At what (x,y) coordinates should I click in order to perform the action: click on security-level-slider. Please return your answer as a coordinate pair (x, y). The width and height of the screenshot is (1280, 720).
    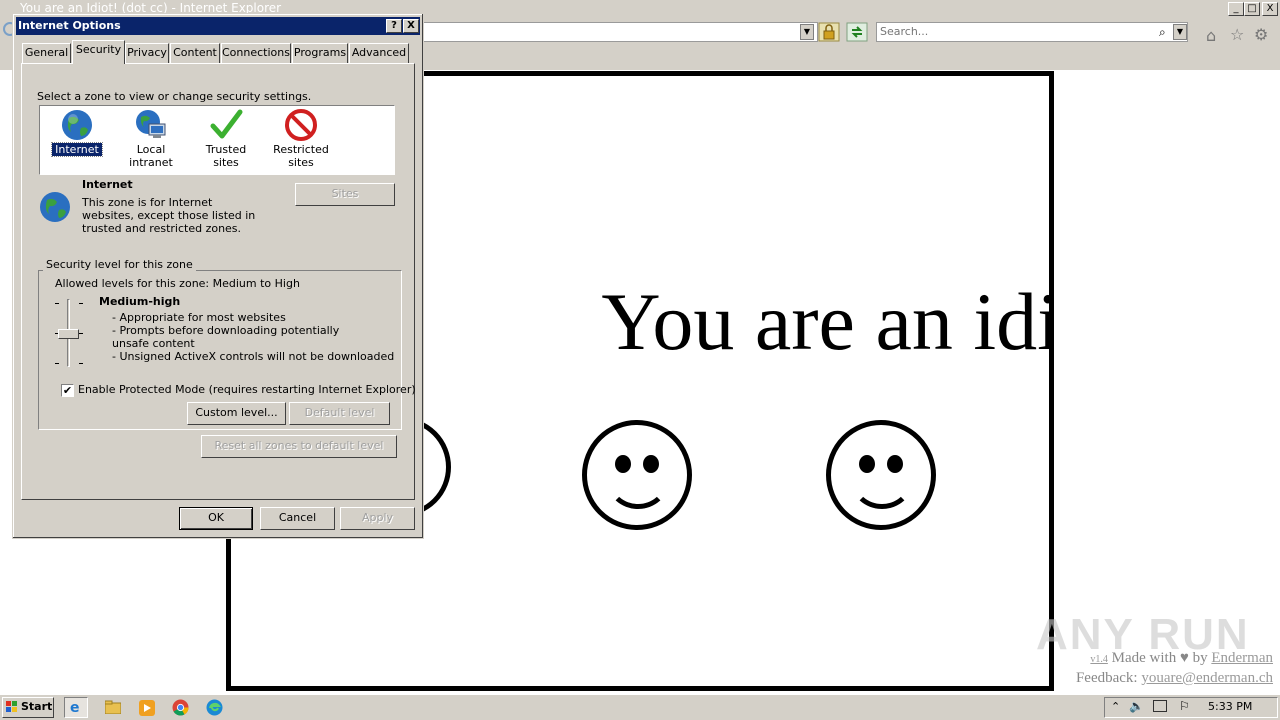
    Looking at the image, I should click on (70, 334).